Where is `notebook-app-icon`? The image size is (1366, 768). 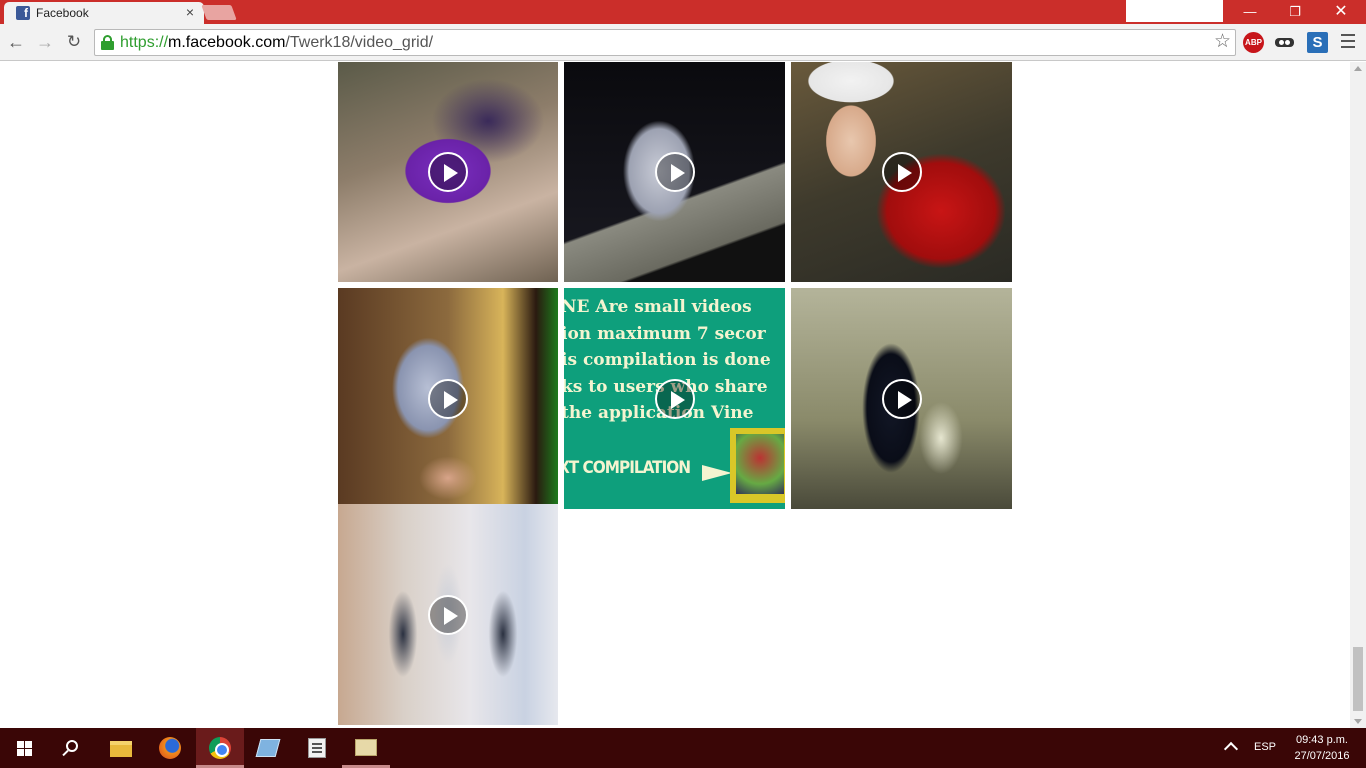 notebook-app-icon is located at coordinates (268, 748).